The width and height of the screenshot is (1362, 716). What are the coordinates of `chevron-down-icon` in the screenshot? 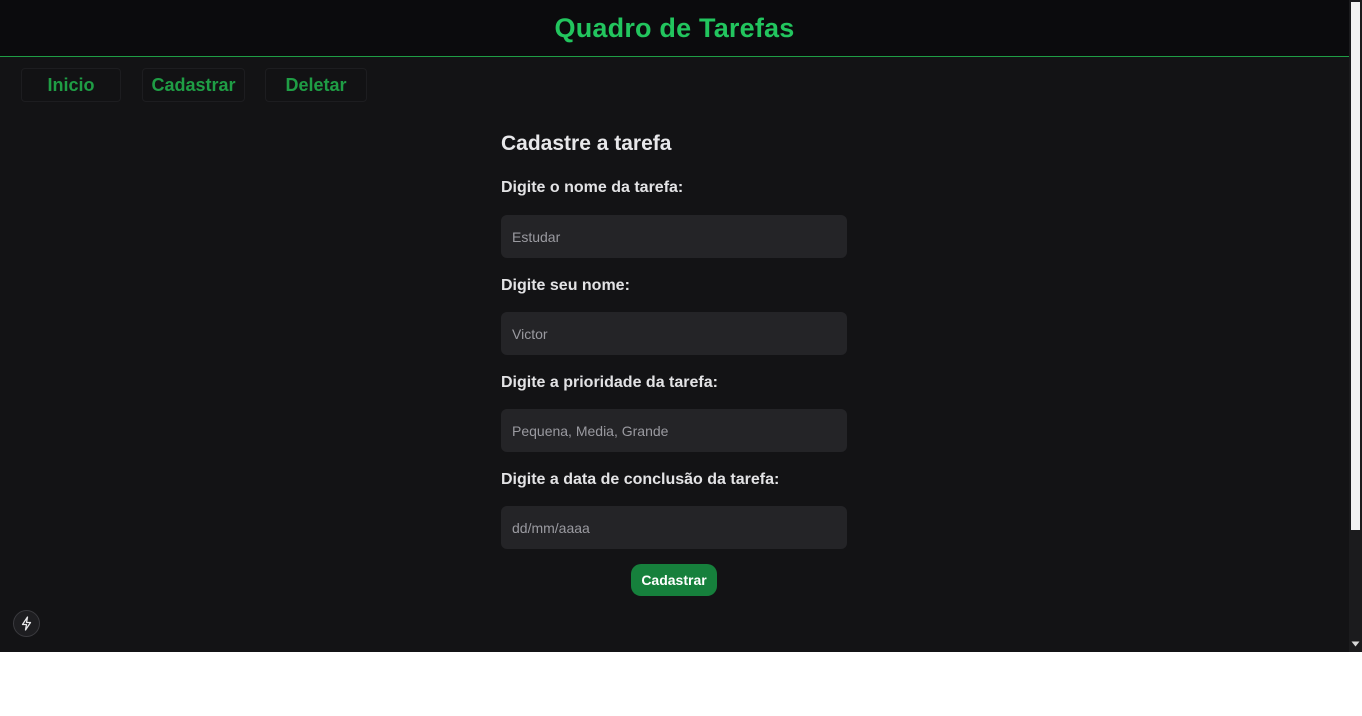 It's located at (1355, 644).